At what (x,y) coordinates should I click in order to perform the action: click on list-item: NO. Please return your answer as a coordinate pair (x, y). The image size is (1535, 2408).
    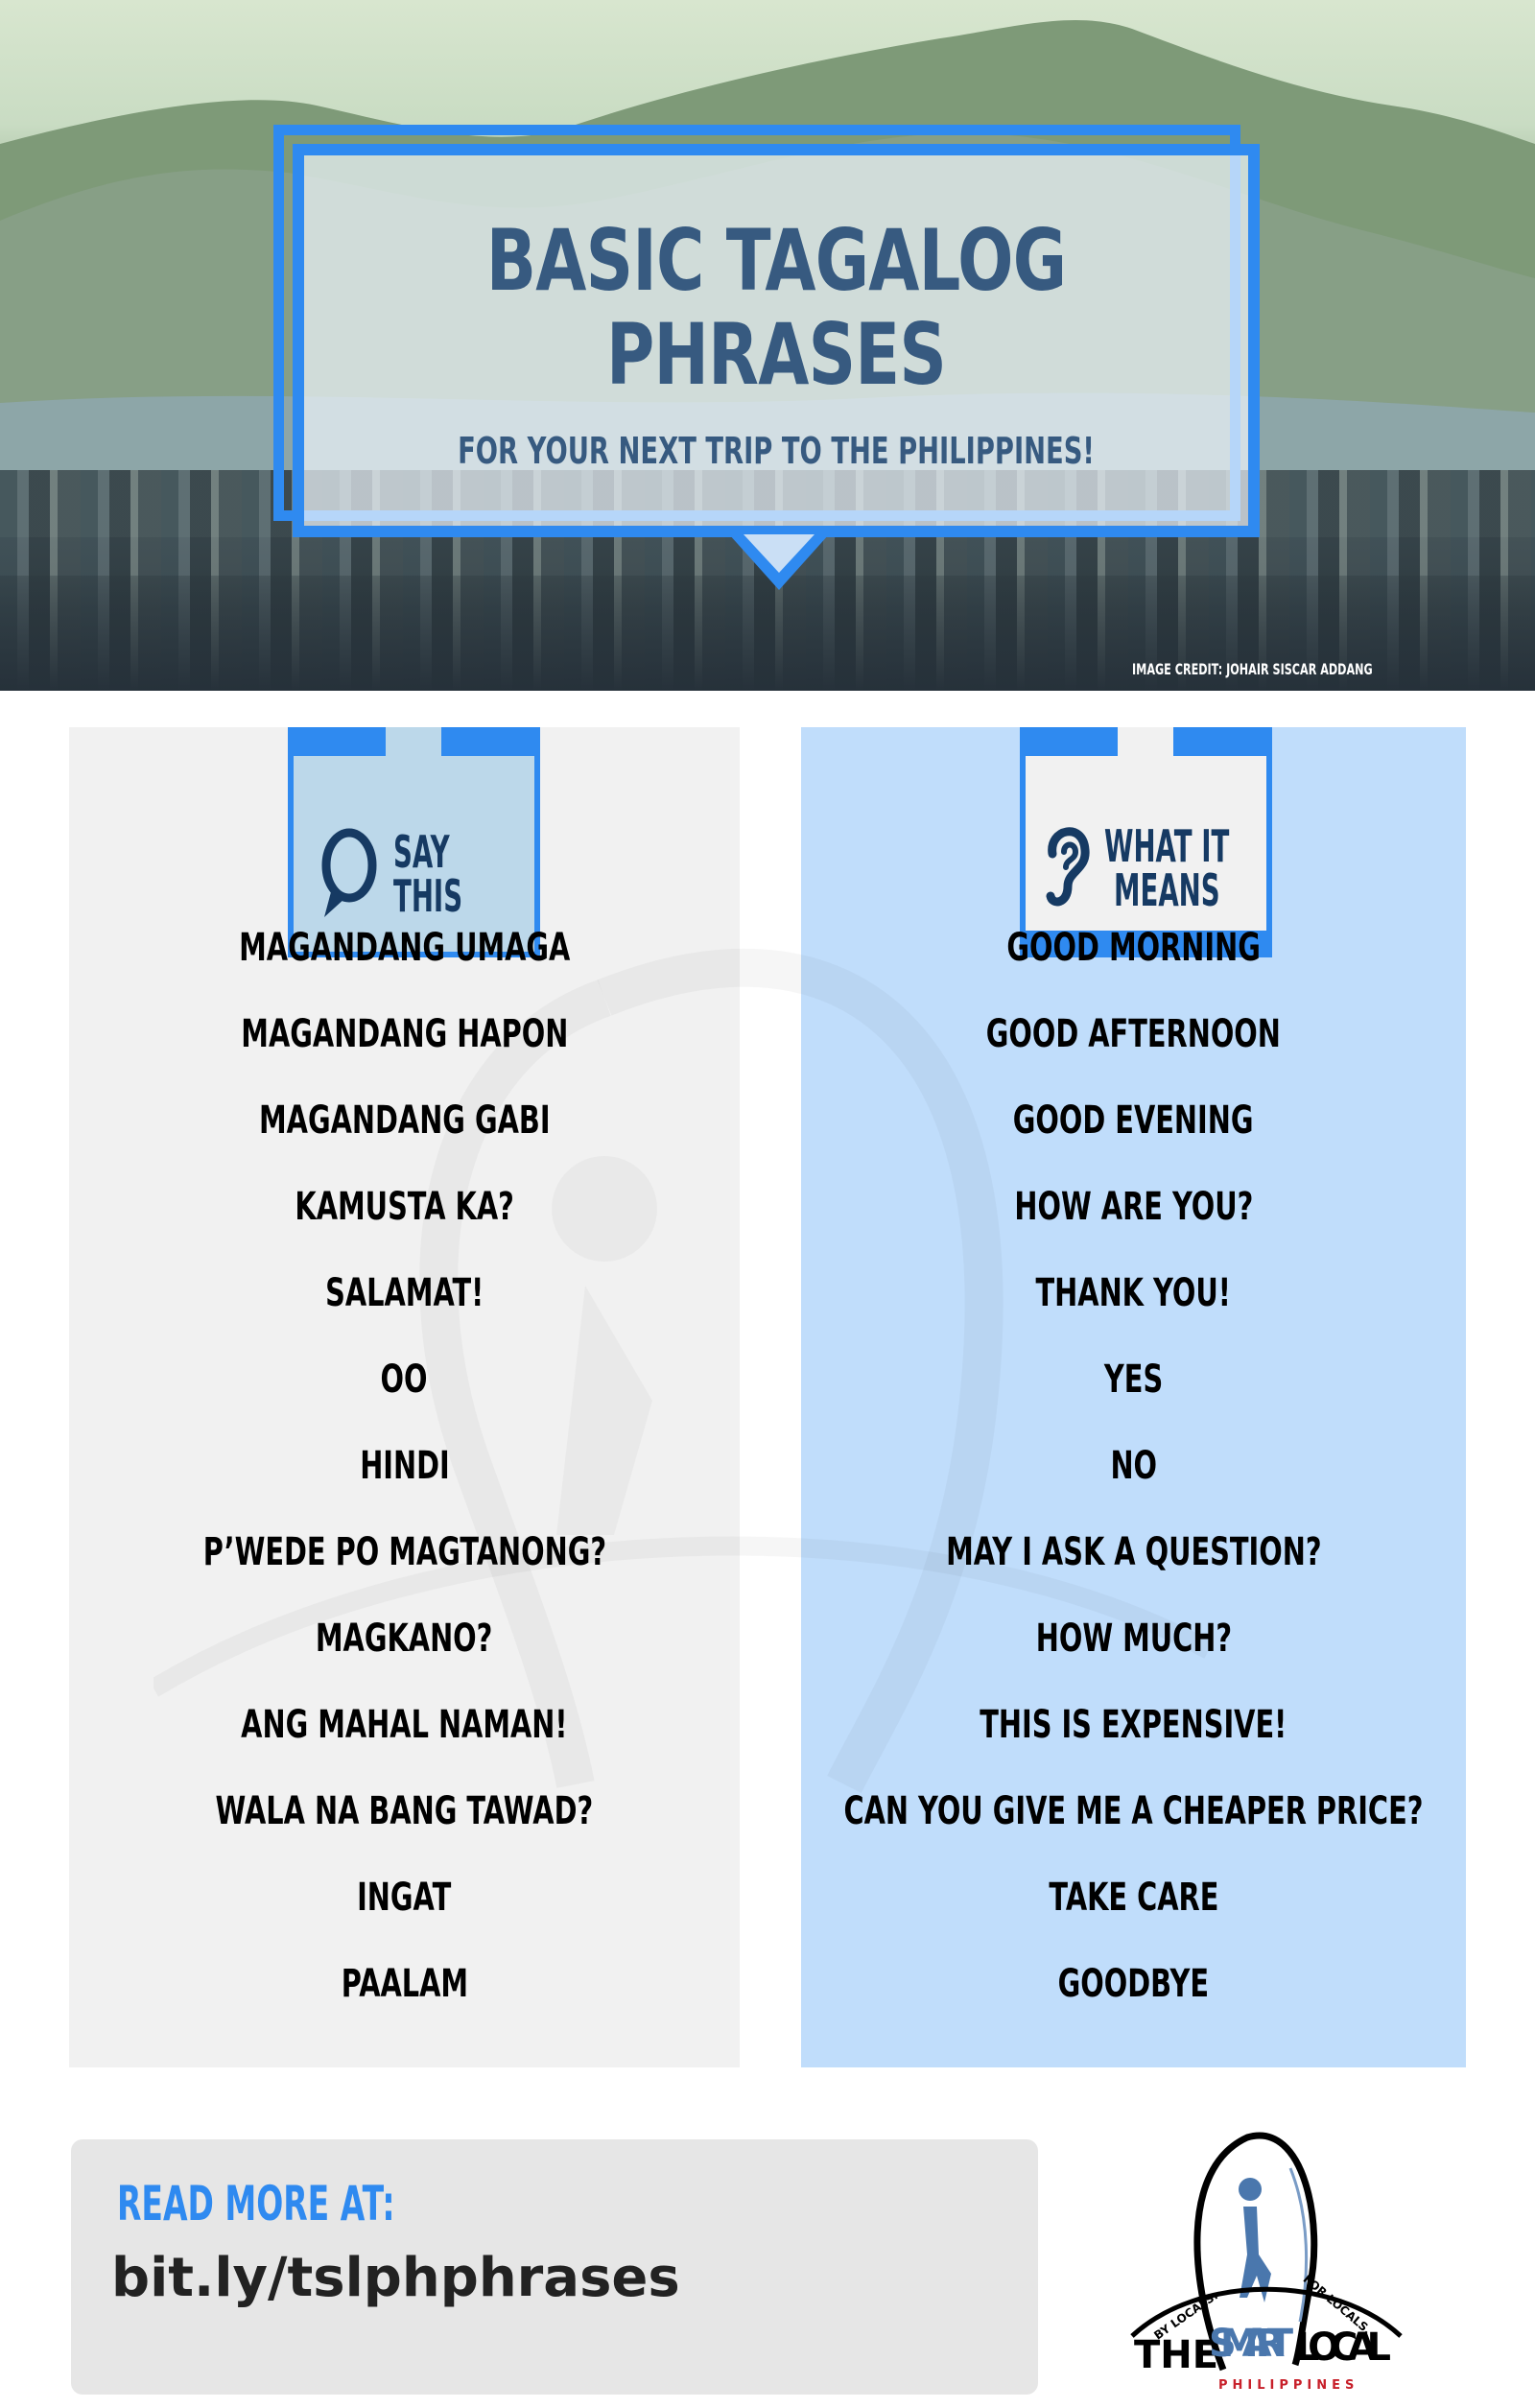
    Looking at the image, I should click on (1133, 1466).